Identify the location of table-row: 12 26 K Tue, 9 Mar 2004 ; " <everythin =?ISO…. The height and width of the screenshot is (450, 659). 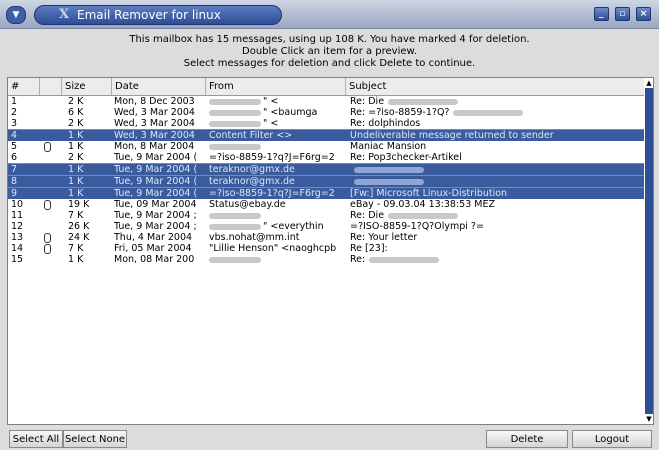
(326, 226).